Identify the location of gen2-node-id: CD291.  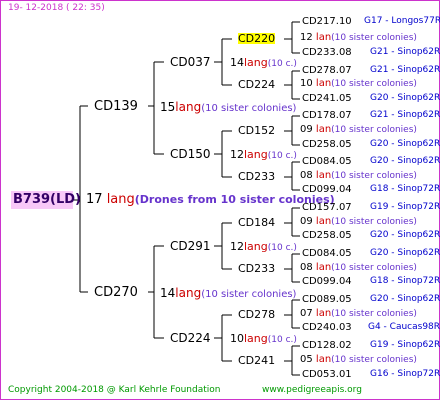
(190, 246).